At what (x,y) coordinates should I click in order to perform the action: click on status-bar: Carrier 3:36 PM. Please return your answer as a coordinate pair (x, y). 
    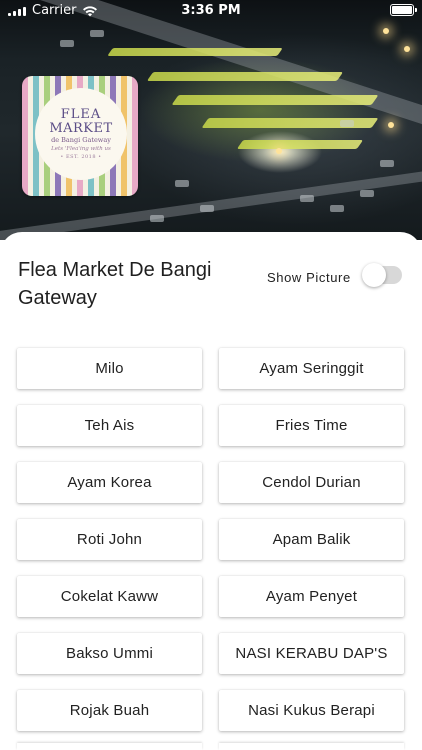
    Looking at the image, I should click on (211, 11).